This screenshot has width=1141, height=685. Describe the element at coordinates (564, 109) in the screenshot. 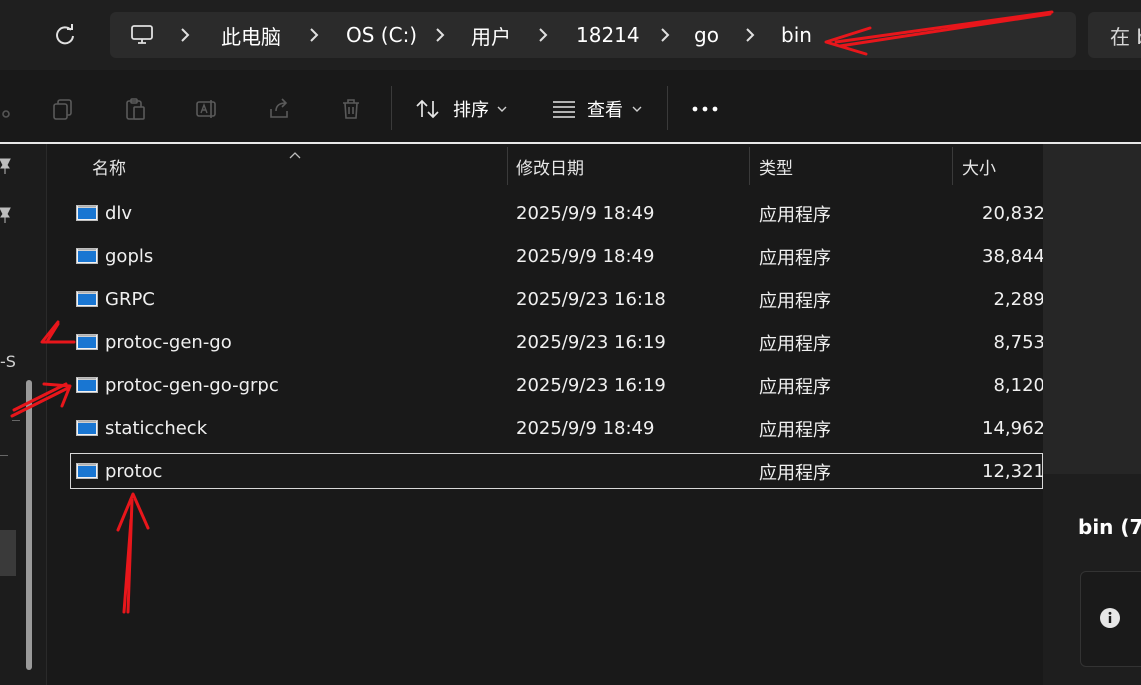

I see `view-icon` at that location.